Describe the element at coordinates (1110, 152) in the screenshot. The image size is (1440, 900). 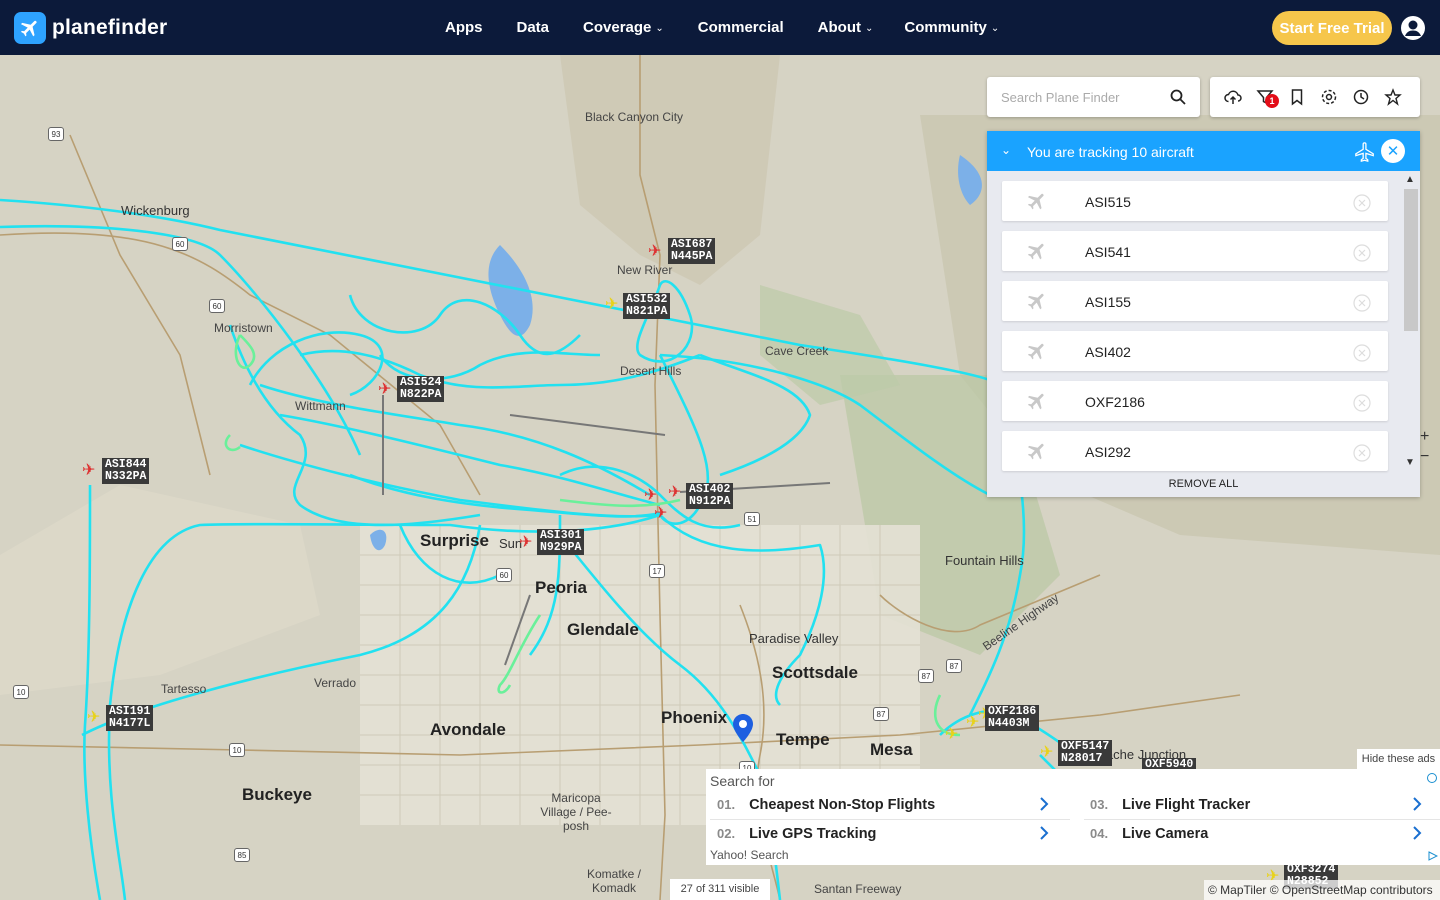
I see `tracking-title: You are tracking 10 aircraft` at that location.